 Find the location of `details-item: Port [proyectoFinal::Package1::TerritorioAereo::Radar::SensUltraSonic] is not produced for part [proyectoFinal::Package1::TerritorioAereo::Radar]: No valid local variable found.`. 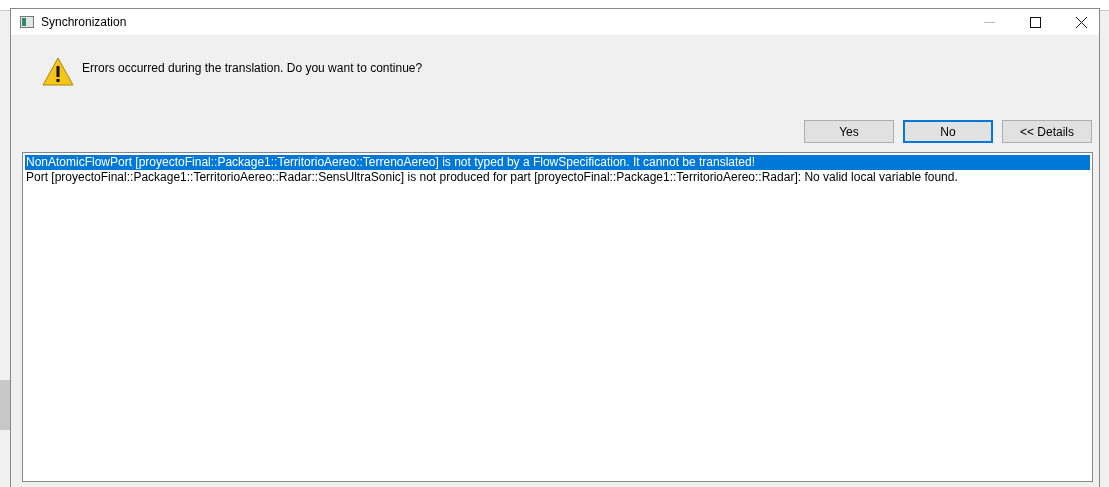

details-item: Port [proyectoFinal::Package1::TerritorioAereo::Radar::SensUltraSonic] is not produced for part [proyectoFinal::Package1::TerritorioAereo::Radar]: No valid local variable found. is located at coordinates (557, 177).